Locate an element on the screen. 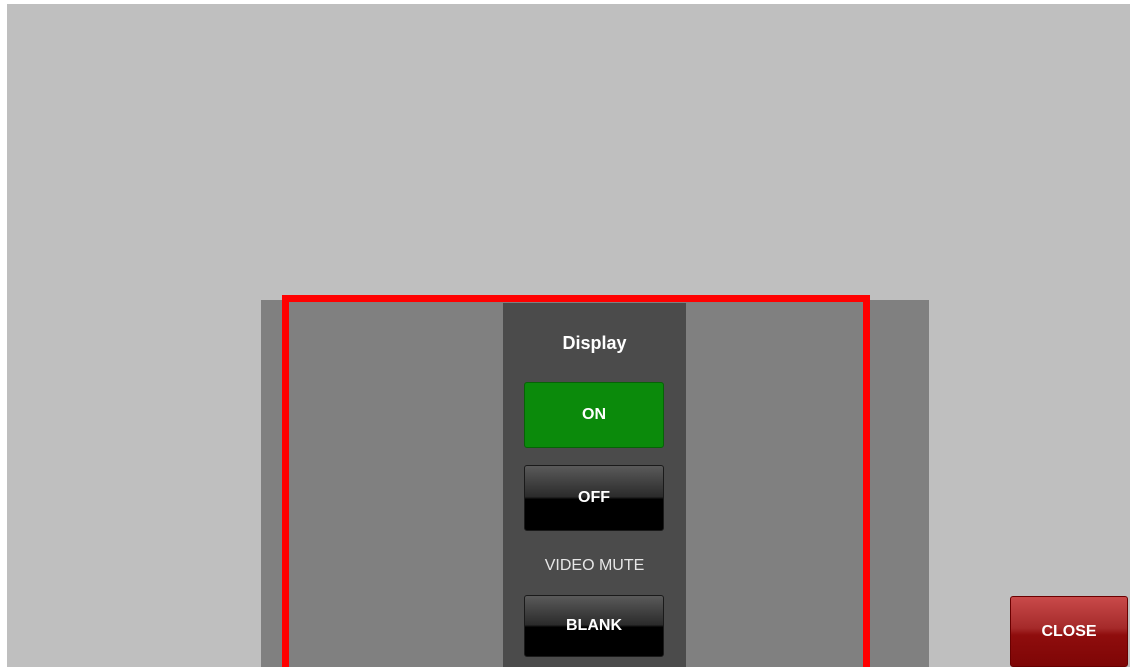 This screenshot has width=1130, height=667. display-on-button: ON is located at coordinates (594, 415).